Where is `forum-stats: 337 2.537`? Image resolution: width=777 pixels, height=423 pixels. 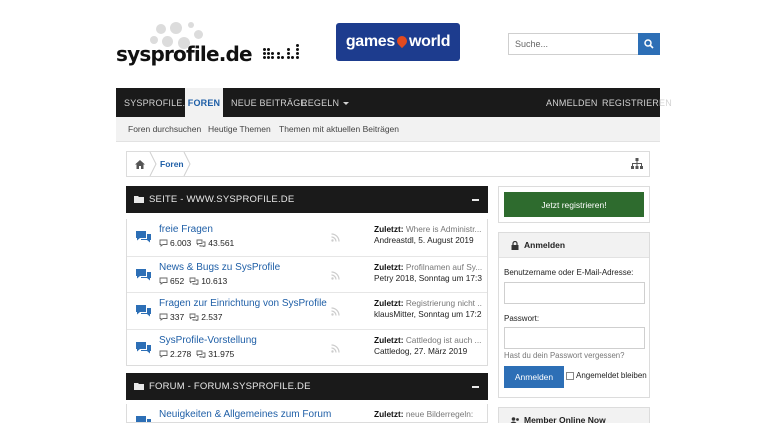
forum-stats: 337 2.537 is located at coordinates (190, 317).